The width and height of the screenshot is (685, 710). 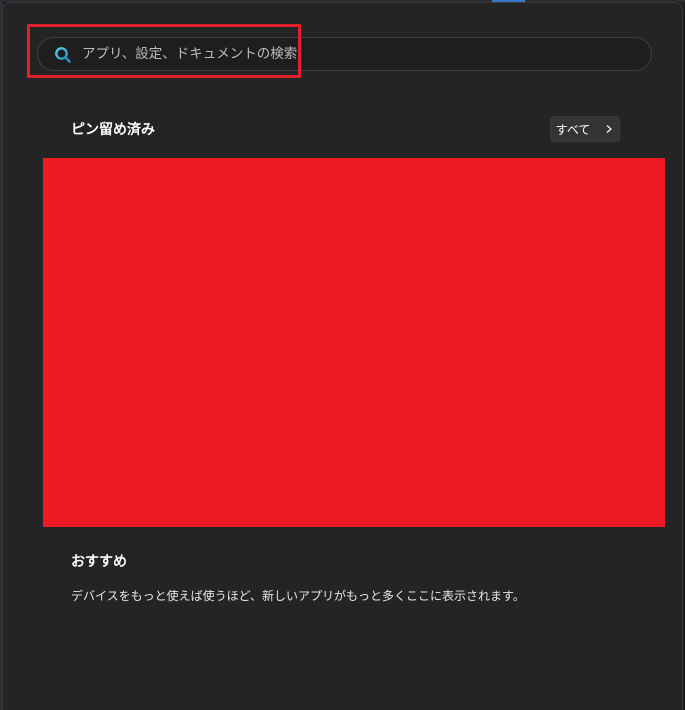 I want to click on search-input, so click(x=352, y=54).